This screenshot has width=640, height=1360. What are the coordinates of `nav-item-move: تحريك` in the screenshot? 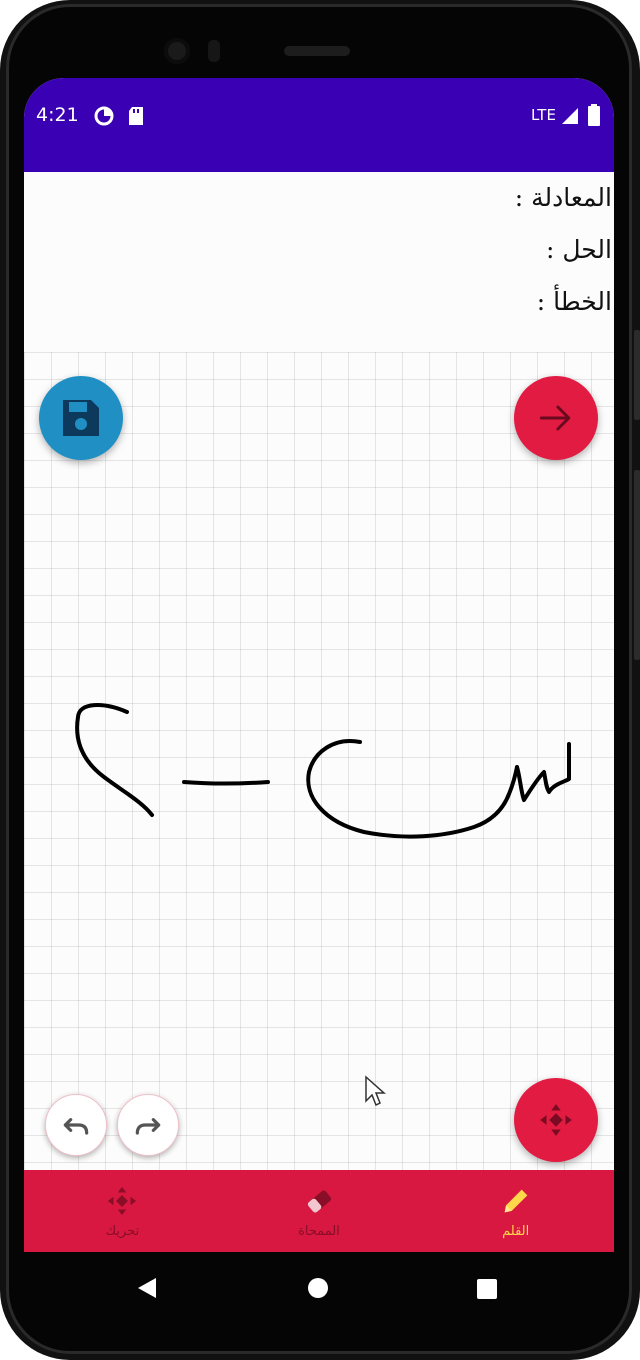 It's located at (122, 1211).